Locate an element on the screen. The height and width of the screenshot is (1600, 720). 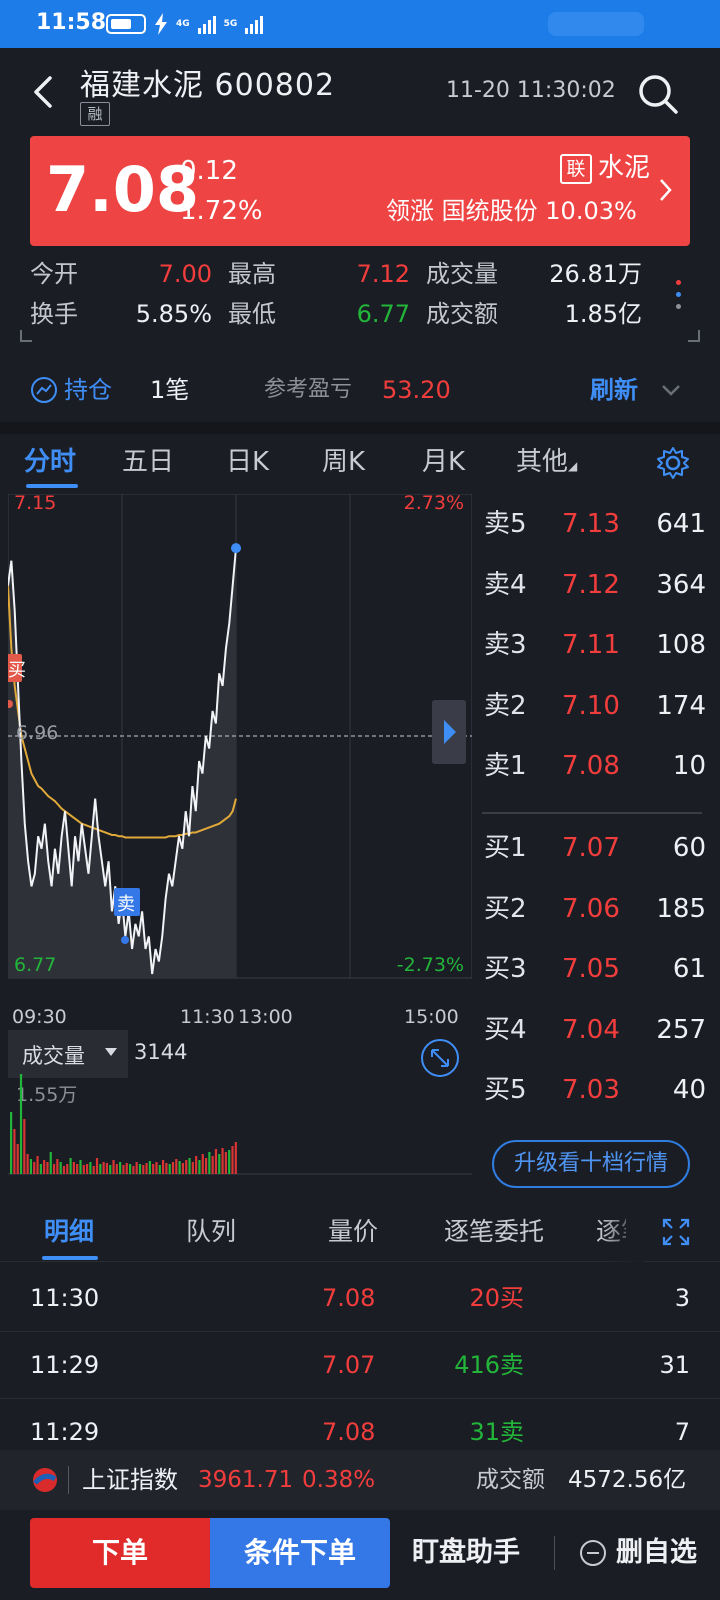
level-price: 7.04 is located at coordinates (591, 1029).